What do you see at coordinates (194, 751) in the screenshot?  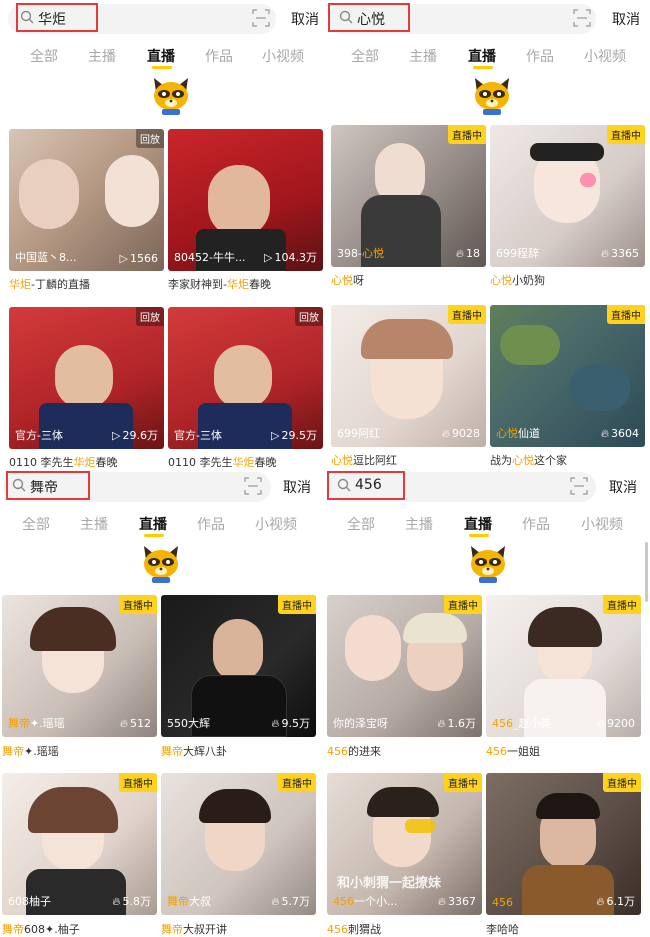 I see `stream-title: 舞帝大辉八卦` at bounding box center [194, 751].